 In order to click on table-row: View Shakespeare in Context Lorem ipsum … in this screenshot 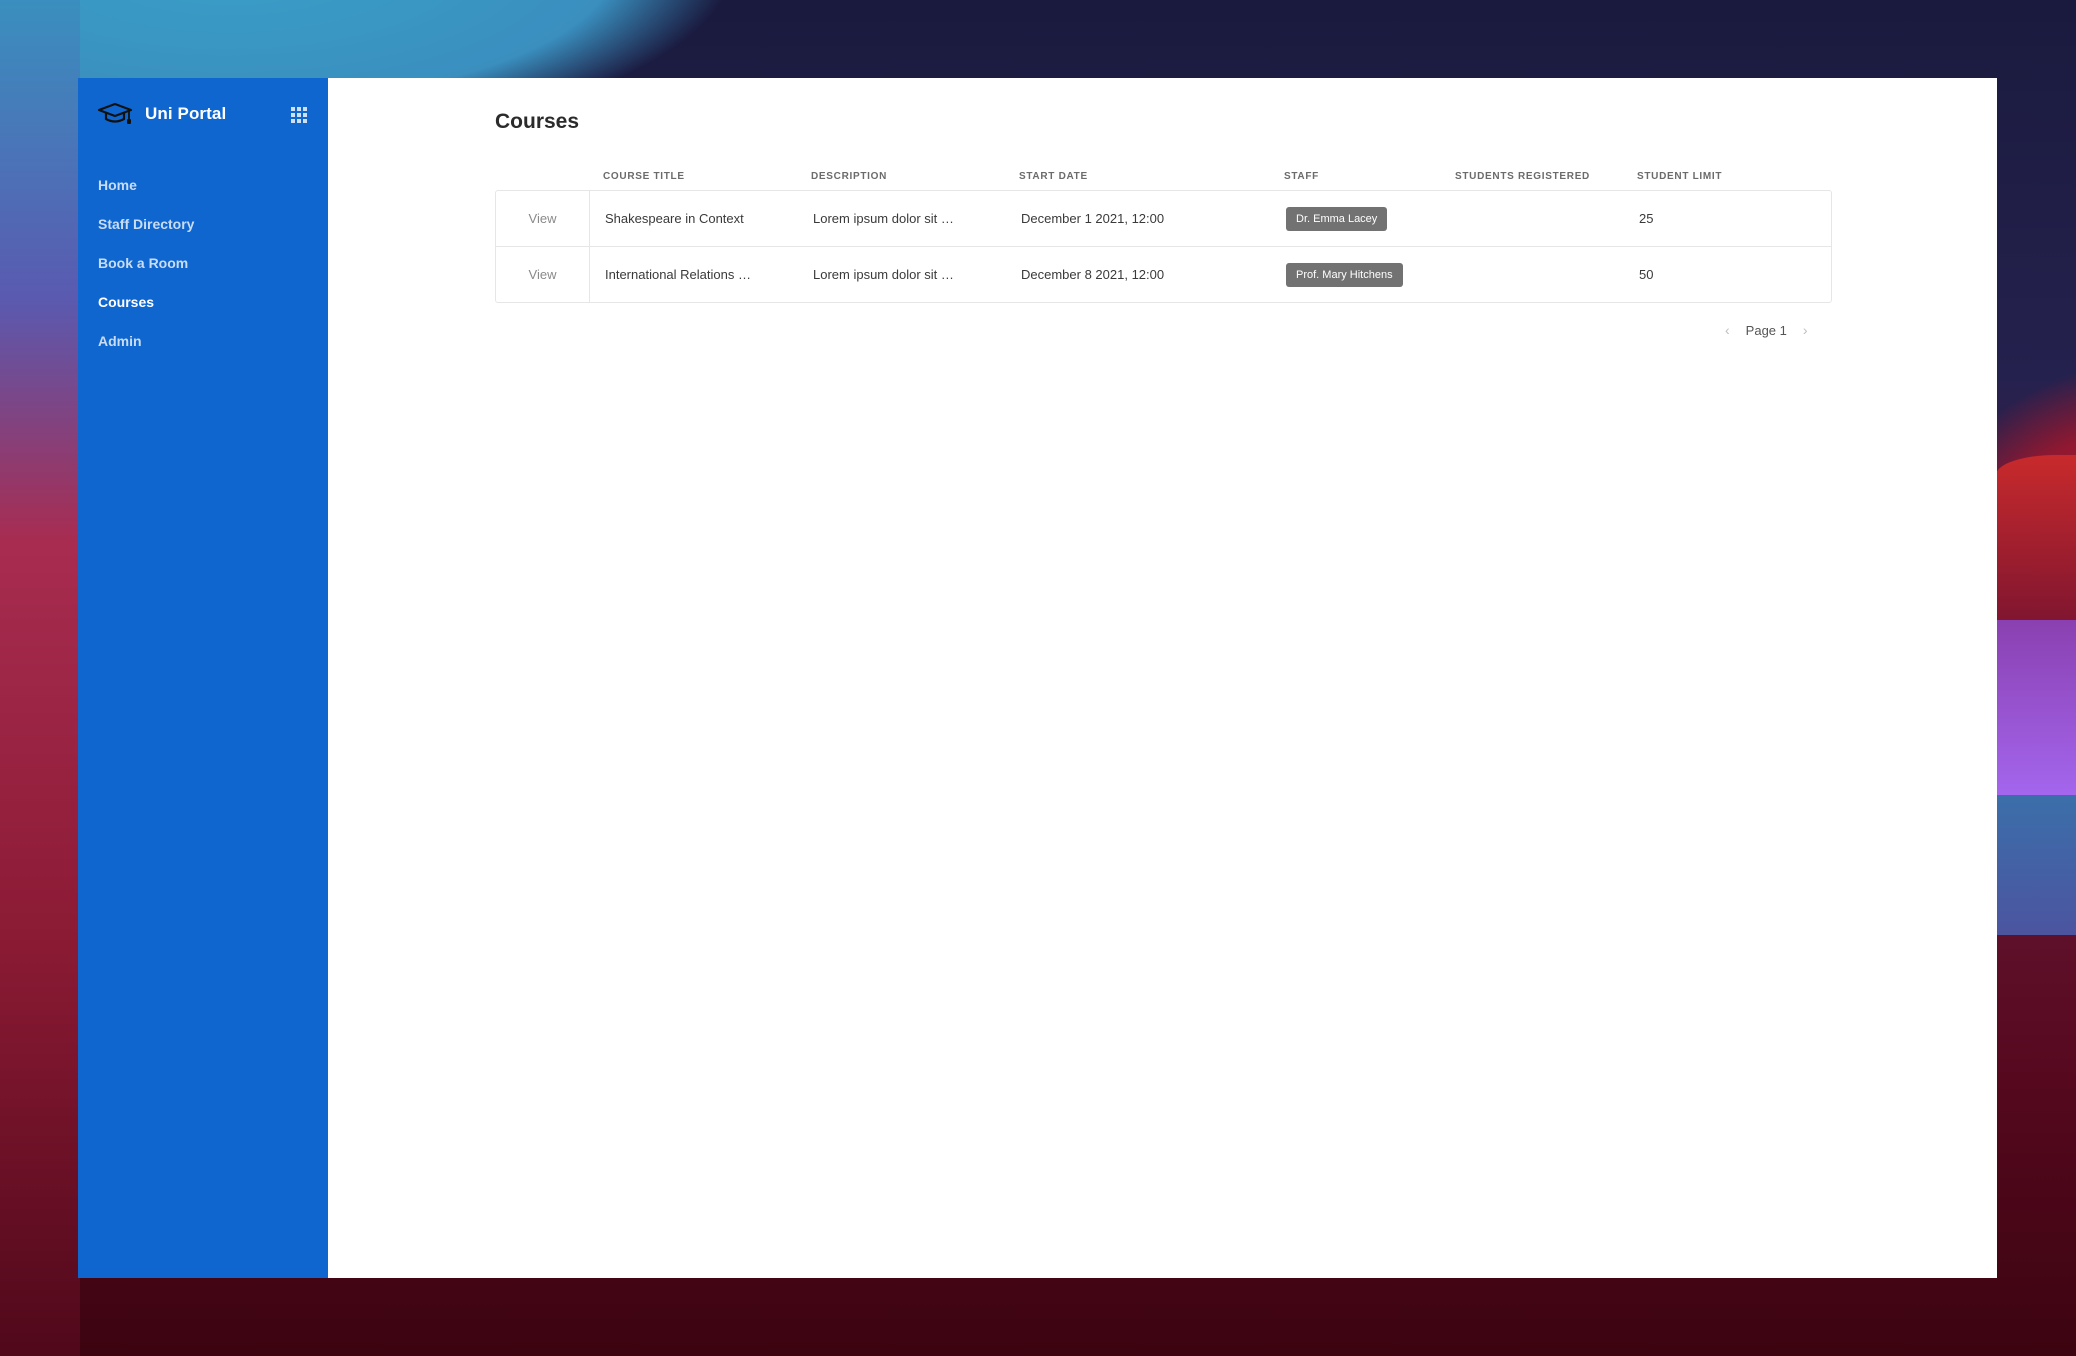, I will do `click(1163, 218)`.